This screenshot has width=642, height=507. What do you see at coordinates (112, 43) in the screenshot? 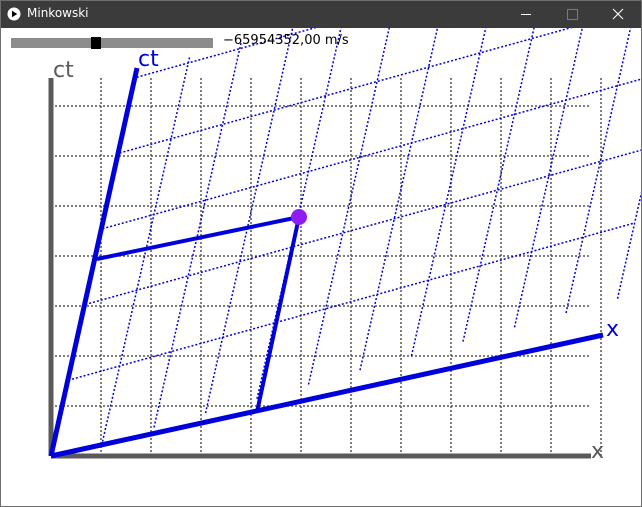
I see `velocity-slider` at bounding box center [112, 43].